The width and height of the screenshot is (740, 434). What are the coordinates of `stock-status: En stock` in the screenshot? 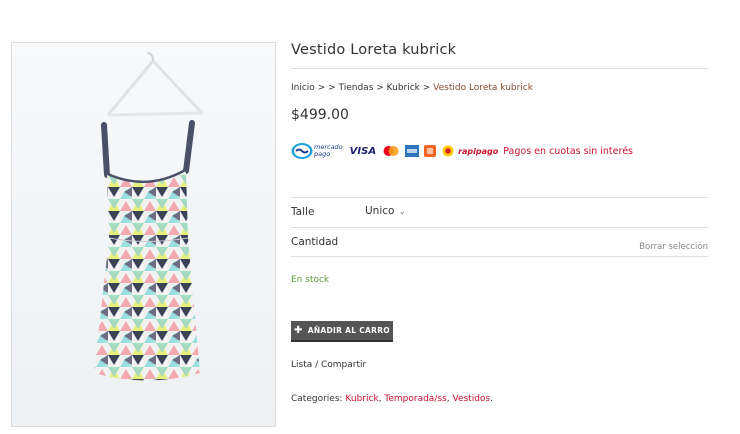 It's located at (310, 280).